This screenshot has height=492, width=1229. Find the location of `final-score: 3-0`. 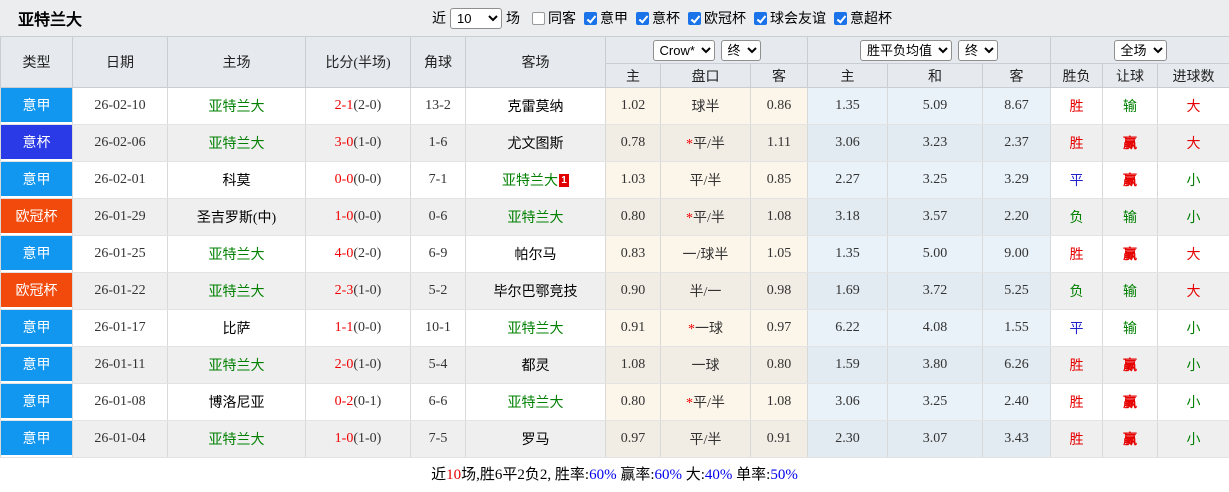

final-score: 3-0 is located at coordinates (344, 142).